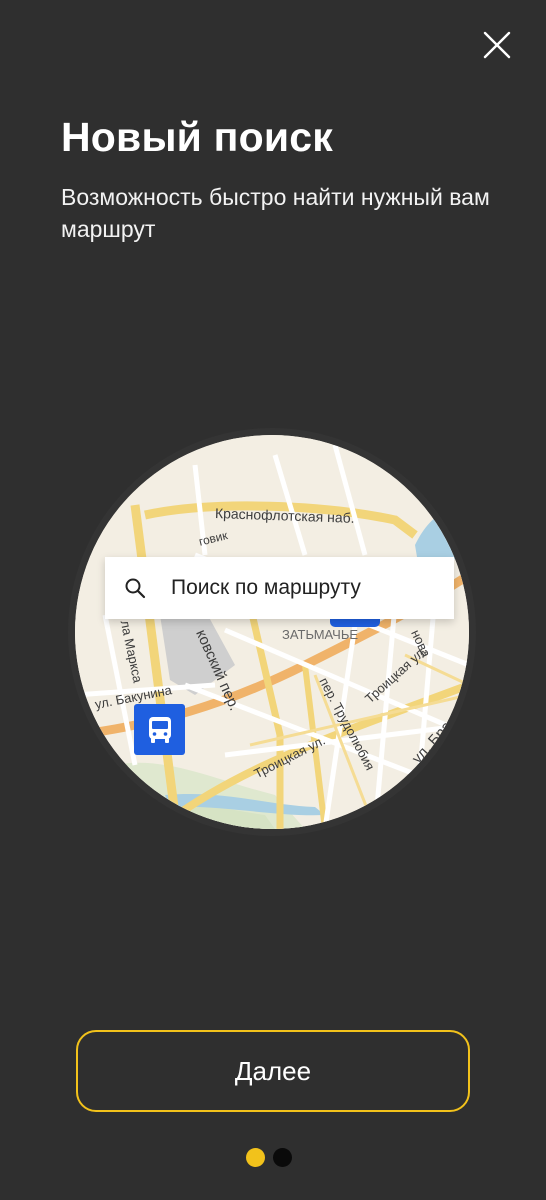 This screenshot has width=546, height=1200. What do you see at coordinates (197, 137) in the screenshot?
I see `page-title: Новый поиск` at bounding box center [197, 137].